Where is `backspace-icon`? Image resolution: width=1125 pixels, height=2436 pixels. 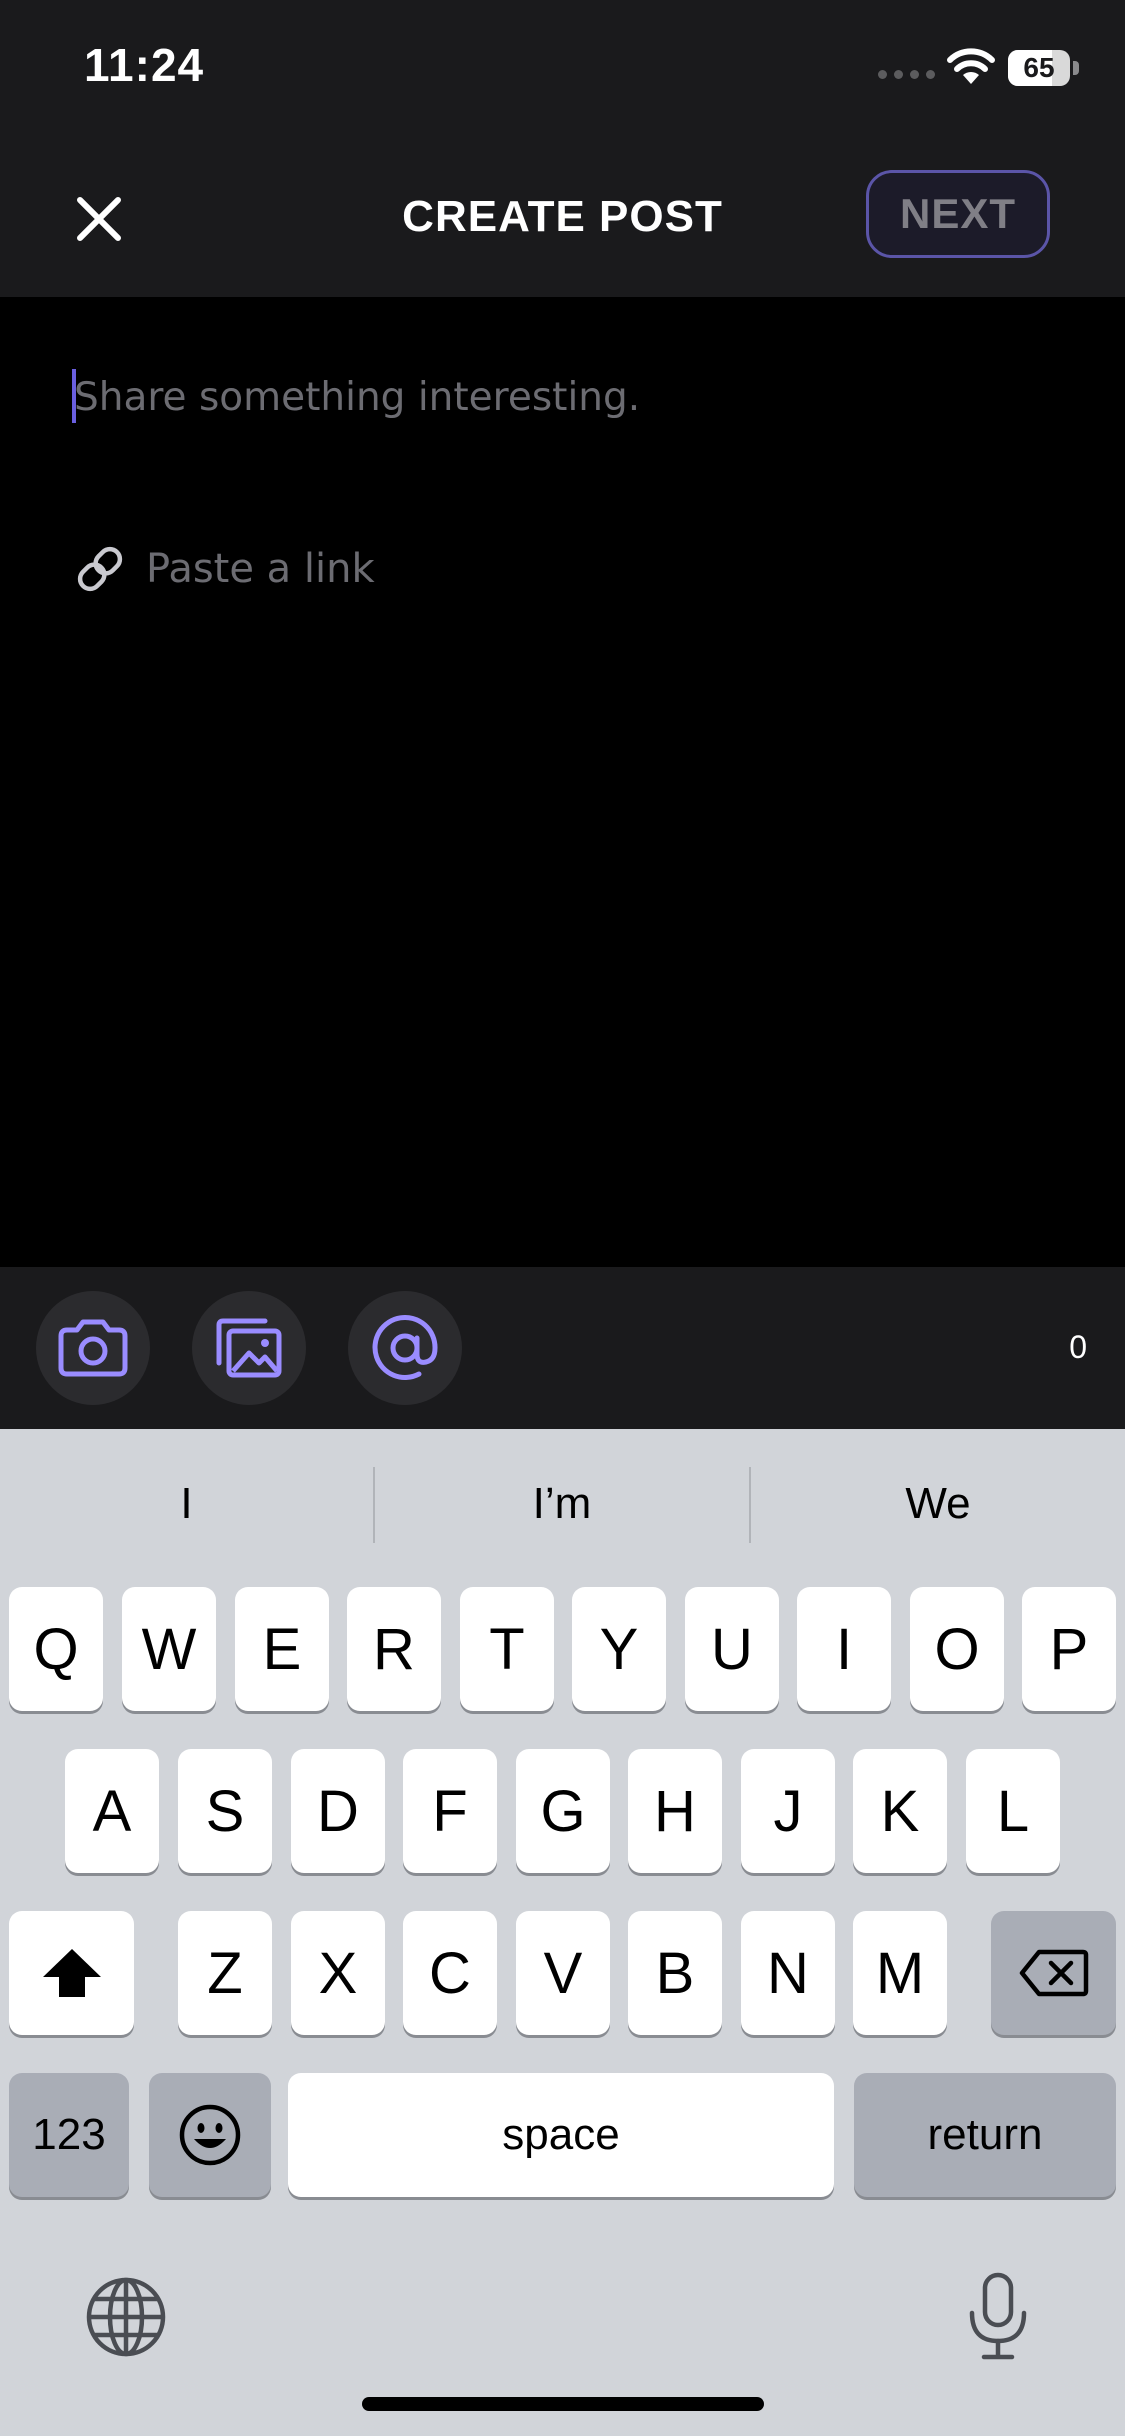
backspace-icon is located at coordinates (1053, 1973).